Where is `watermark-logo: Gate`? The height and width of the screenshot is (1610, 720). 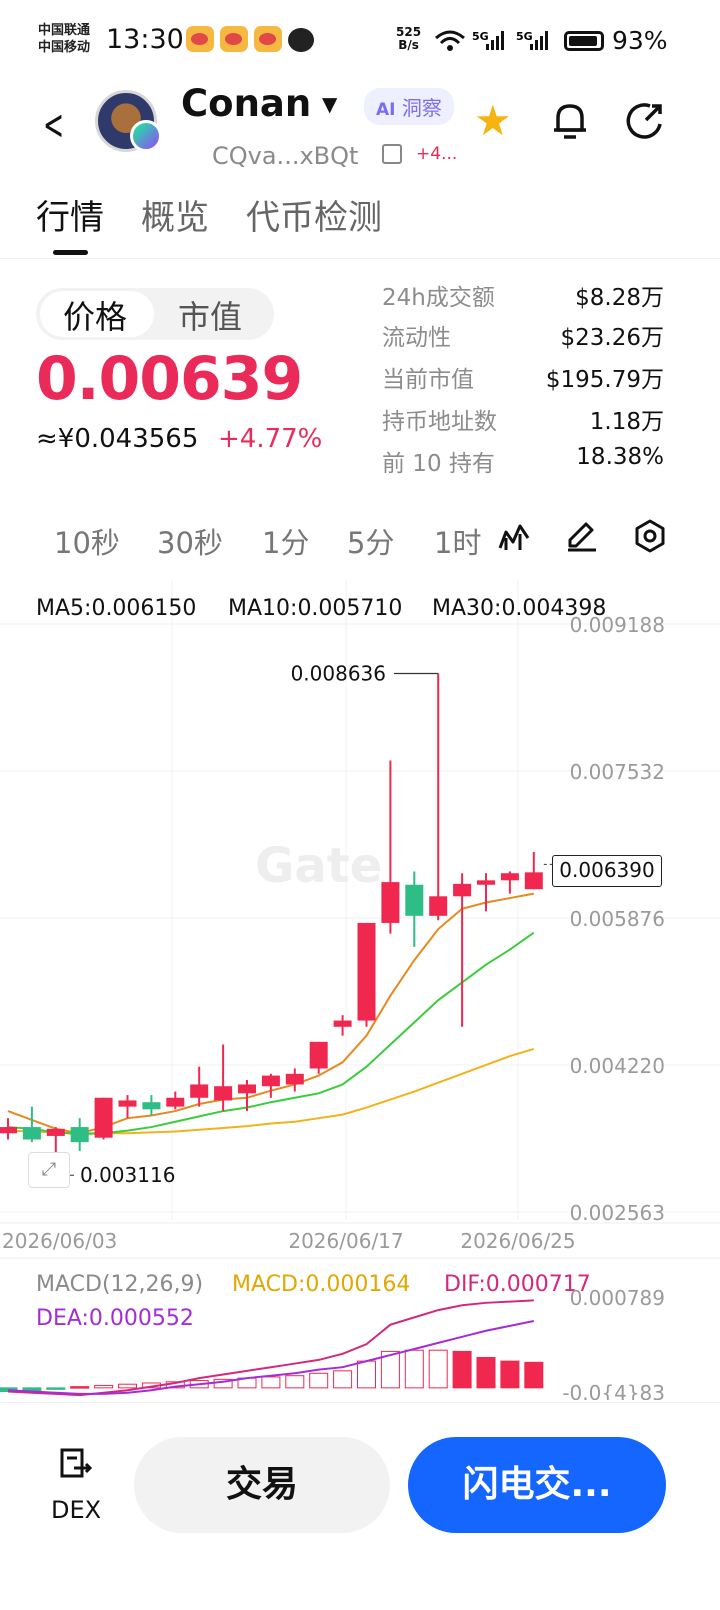 watermark-logo: Gate is located at coordinates (318, 866).